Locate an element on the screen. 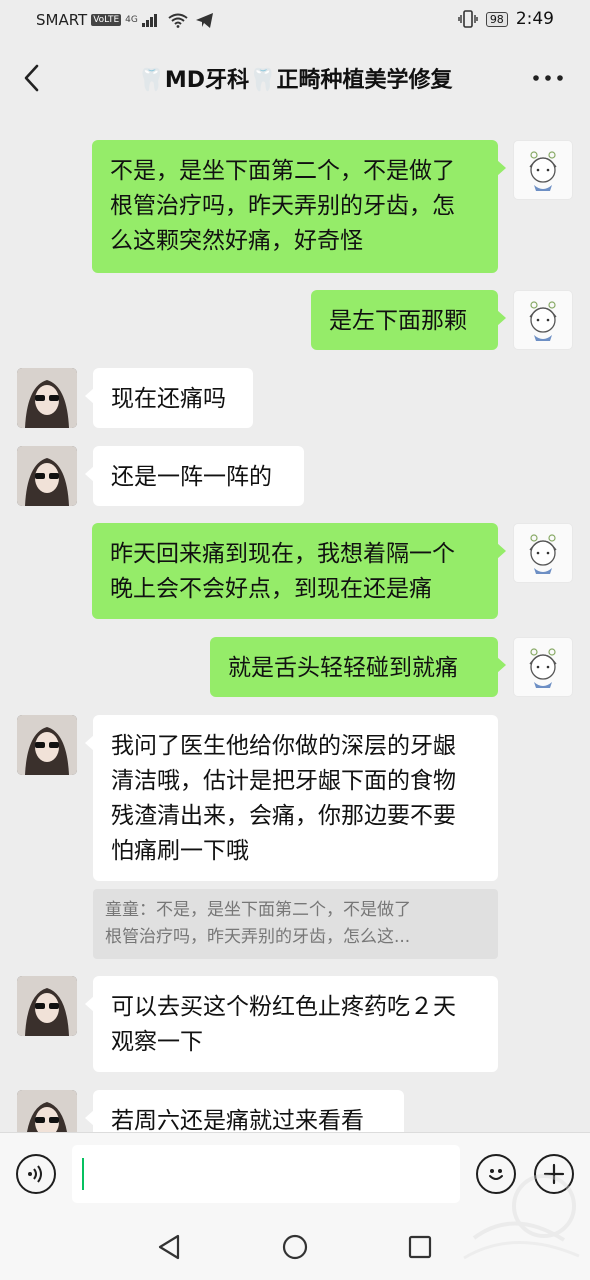 This screenshot has width=590, height=1280. message-bubble-9: 若周六还是痛就过来看看 is located at coordinates (244, 1111).